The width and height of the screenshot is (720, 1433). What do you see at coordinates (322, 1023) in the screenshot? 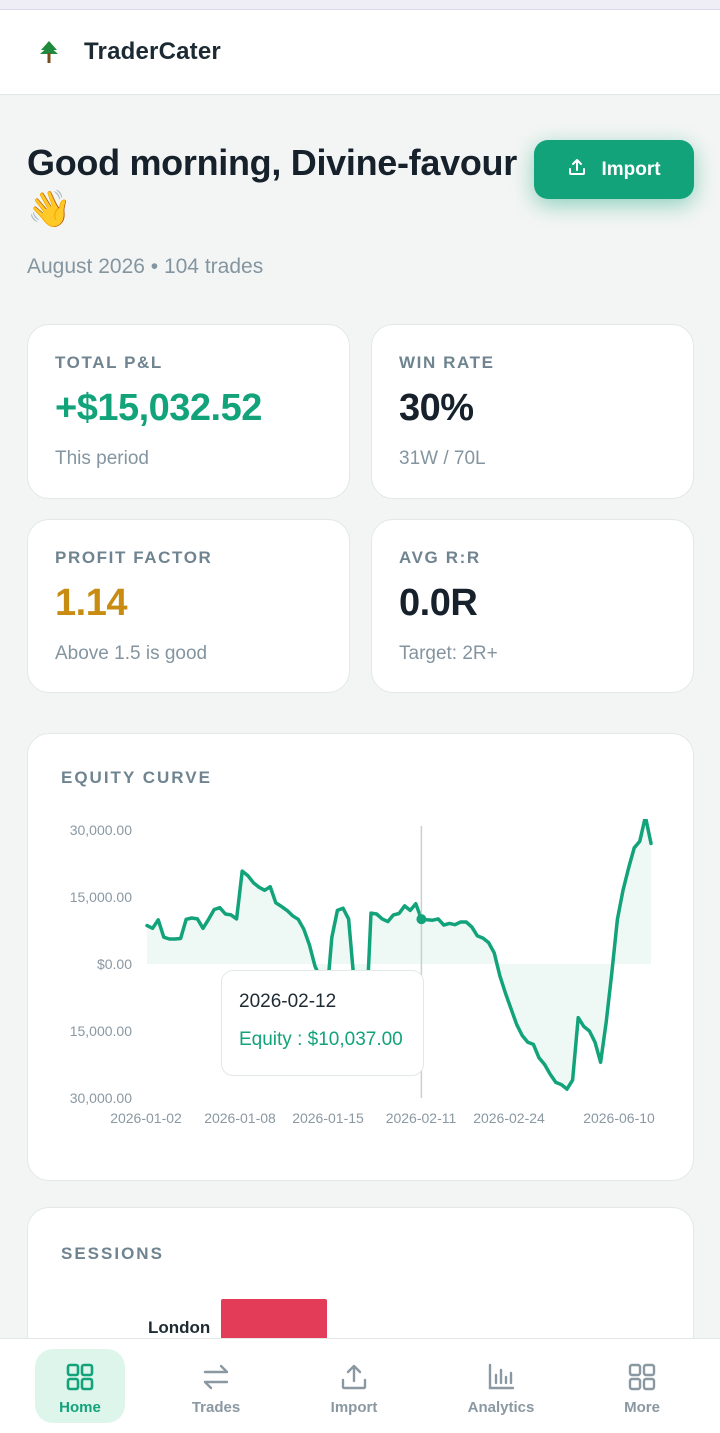
I see `chart-tooltip: 2026-02-12 Equity : $10,037.00` at bounding box center [322, 1023].